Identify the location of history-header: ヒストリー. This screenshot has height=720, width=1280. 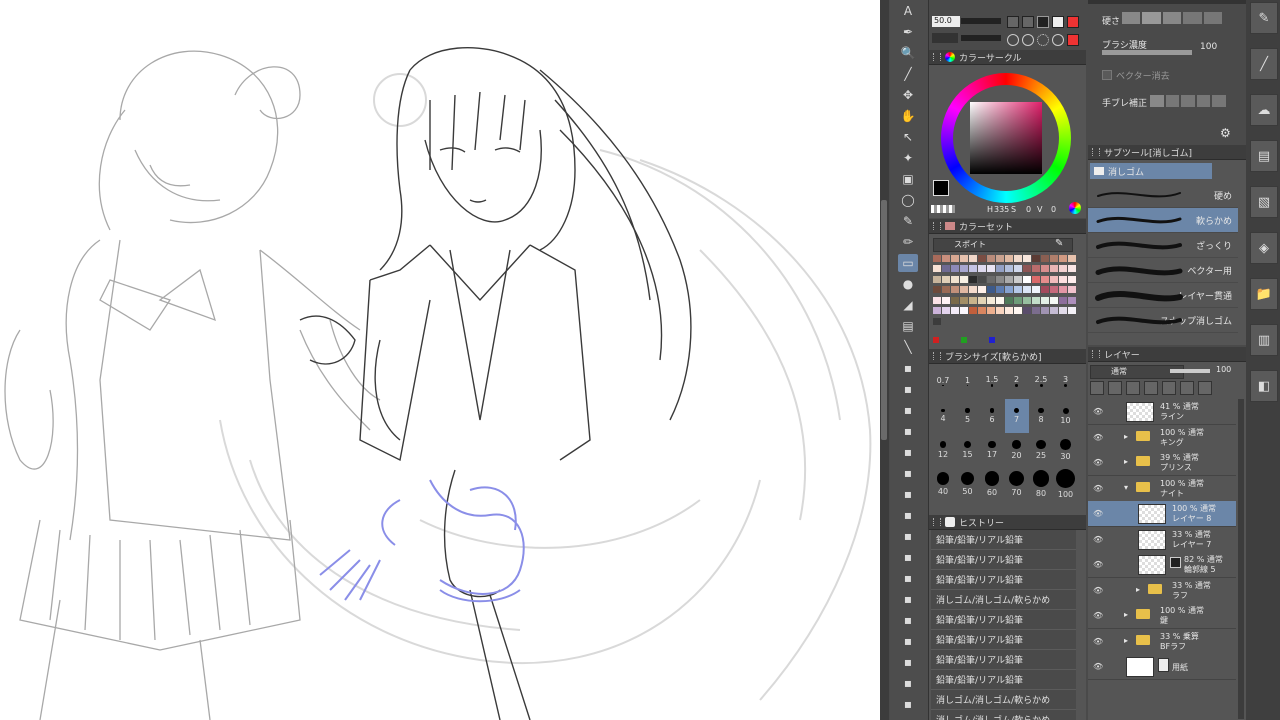
(1007, 522).